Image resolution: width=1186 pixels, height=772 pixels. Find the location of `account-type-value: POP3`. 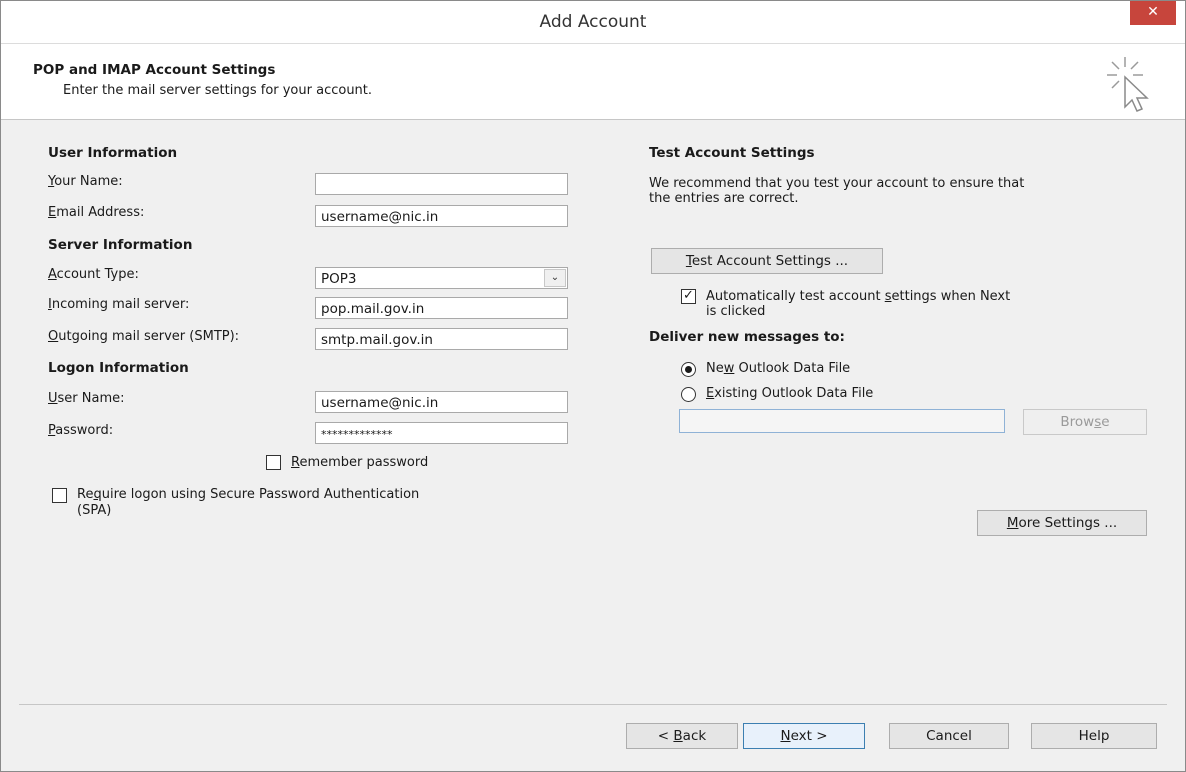

account-type-value: POP3 is located at coordinates (339, 279).